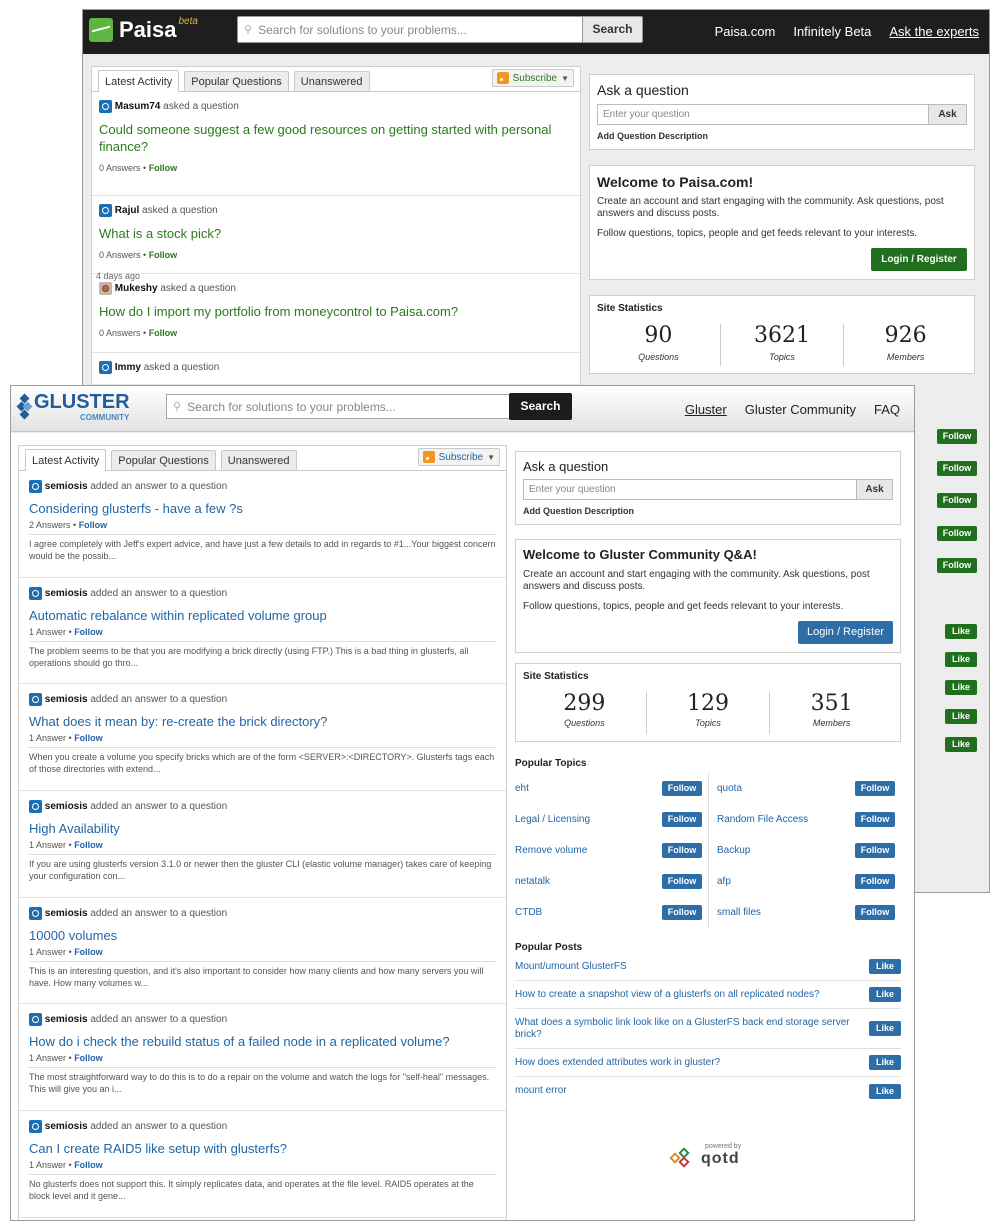  I want to click on topic-link: afp, so click(724, 881).